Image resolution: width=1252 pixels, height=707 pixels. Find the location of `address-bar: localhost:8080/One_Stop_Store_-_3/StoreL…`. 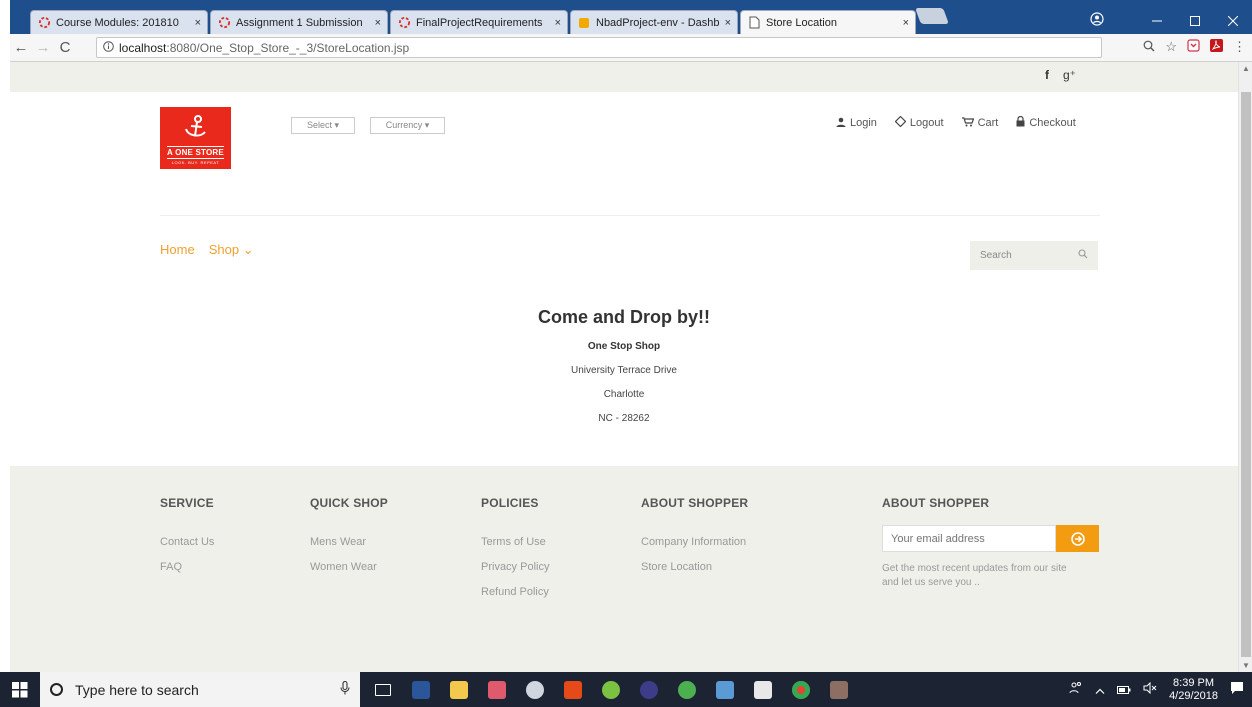

address-bar: localhost:8080/One_Stop_Store_-_3/StoreL… is located at coordinates (599, 47).